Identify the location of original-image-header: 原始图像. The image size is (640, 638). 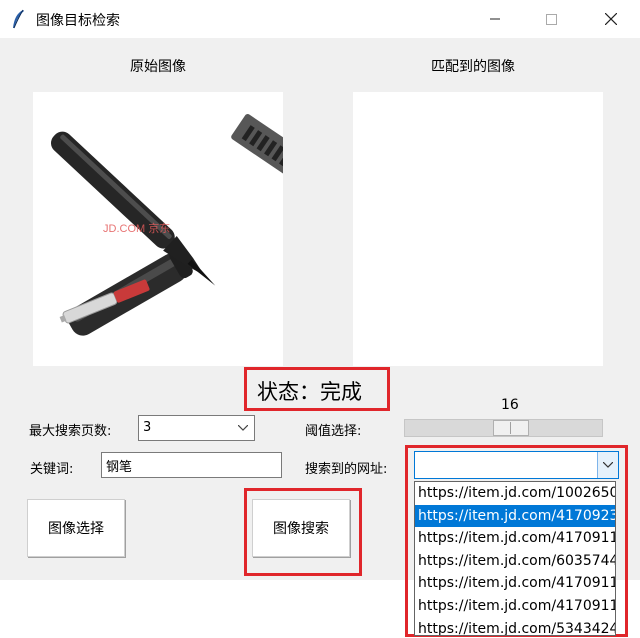
(158, 67).